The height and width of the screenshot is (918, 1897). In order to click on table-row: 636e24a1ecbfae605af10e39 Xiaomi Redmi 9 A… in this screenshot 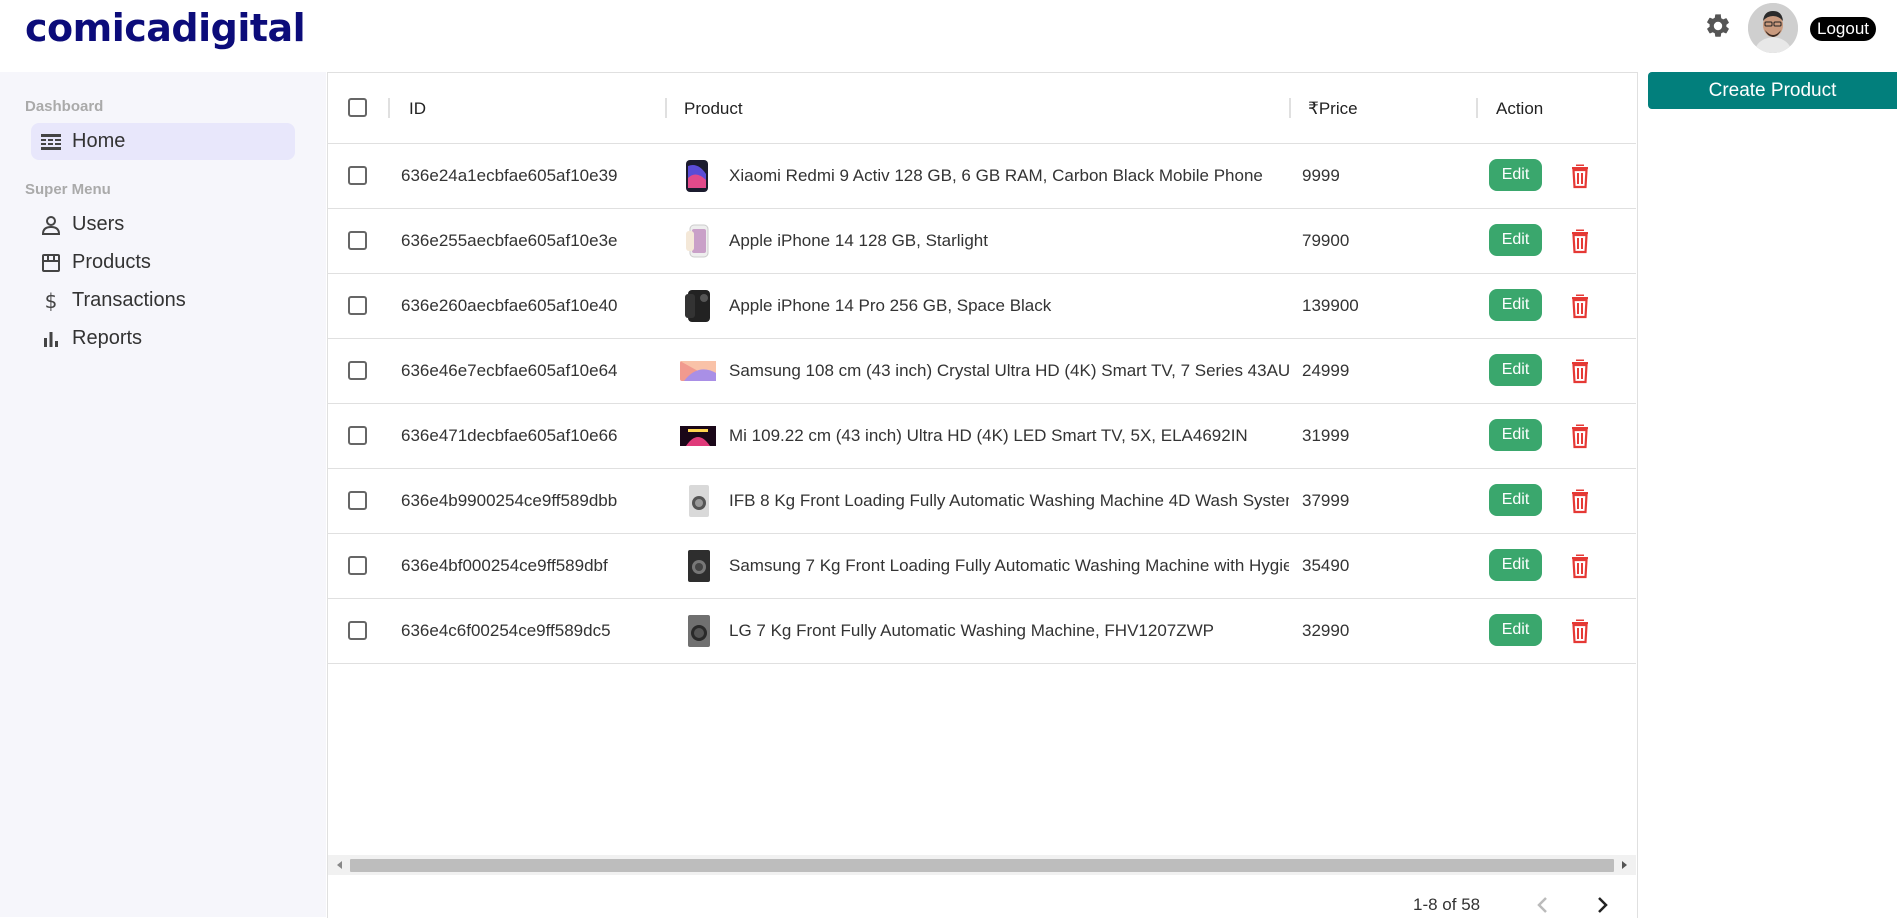, I will do `click(982, 176)`.